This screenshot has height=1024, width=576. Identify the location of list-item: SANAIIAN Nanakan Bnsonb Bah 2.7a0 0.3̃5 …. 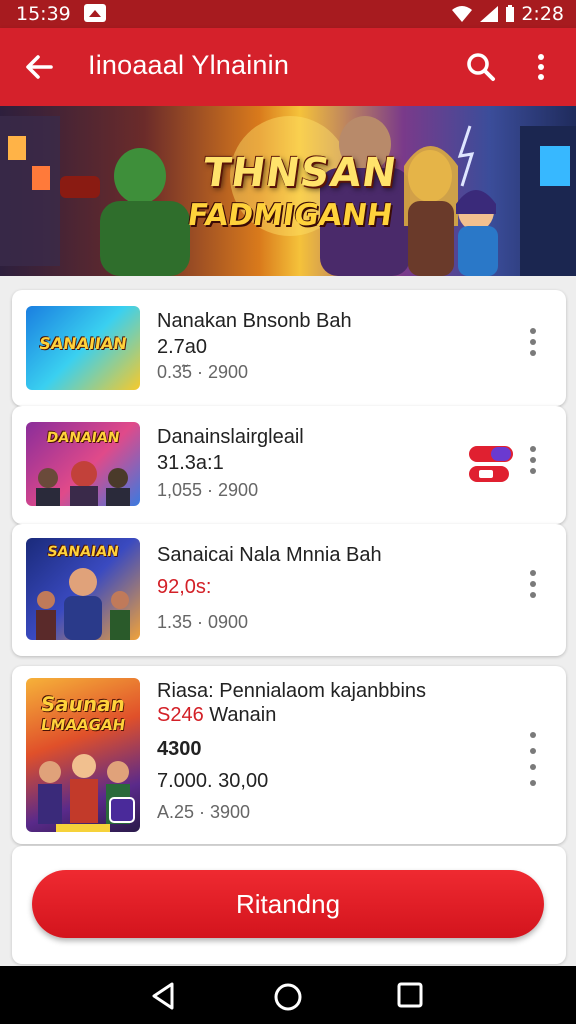
(289, 348).